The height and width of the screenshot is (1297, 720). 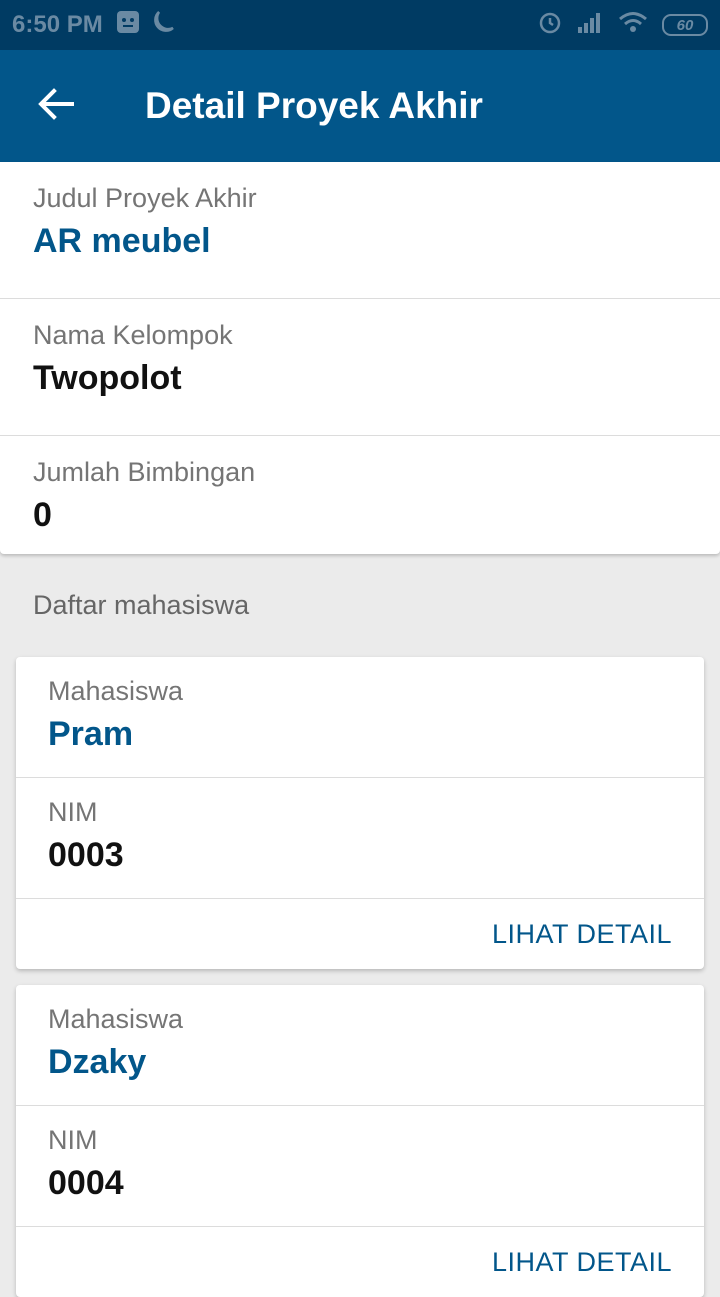 I want to click on moon-icon, so click(x=164, y=25).